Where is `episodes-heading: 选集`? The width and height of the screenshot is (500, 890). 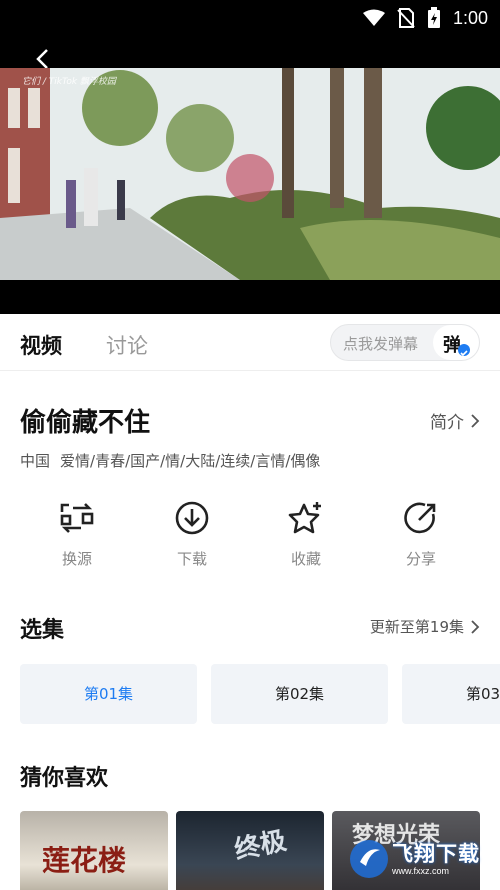
episodes-heading: 选集 is located at coordinates (42, 630).